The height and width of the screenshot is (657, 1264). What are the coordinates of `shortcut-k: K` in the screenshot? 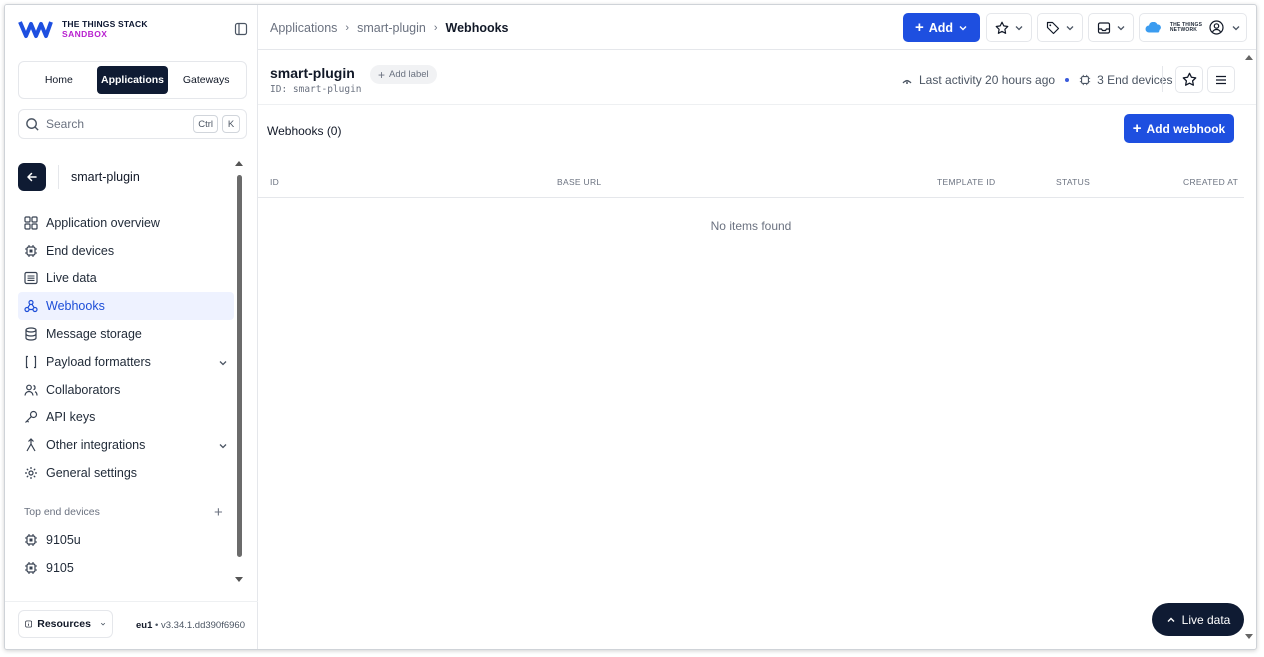 It's located at (231, 124).